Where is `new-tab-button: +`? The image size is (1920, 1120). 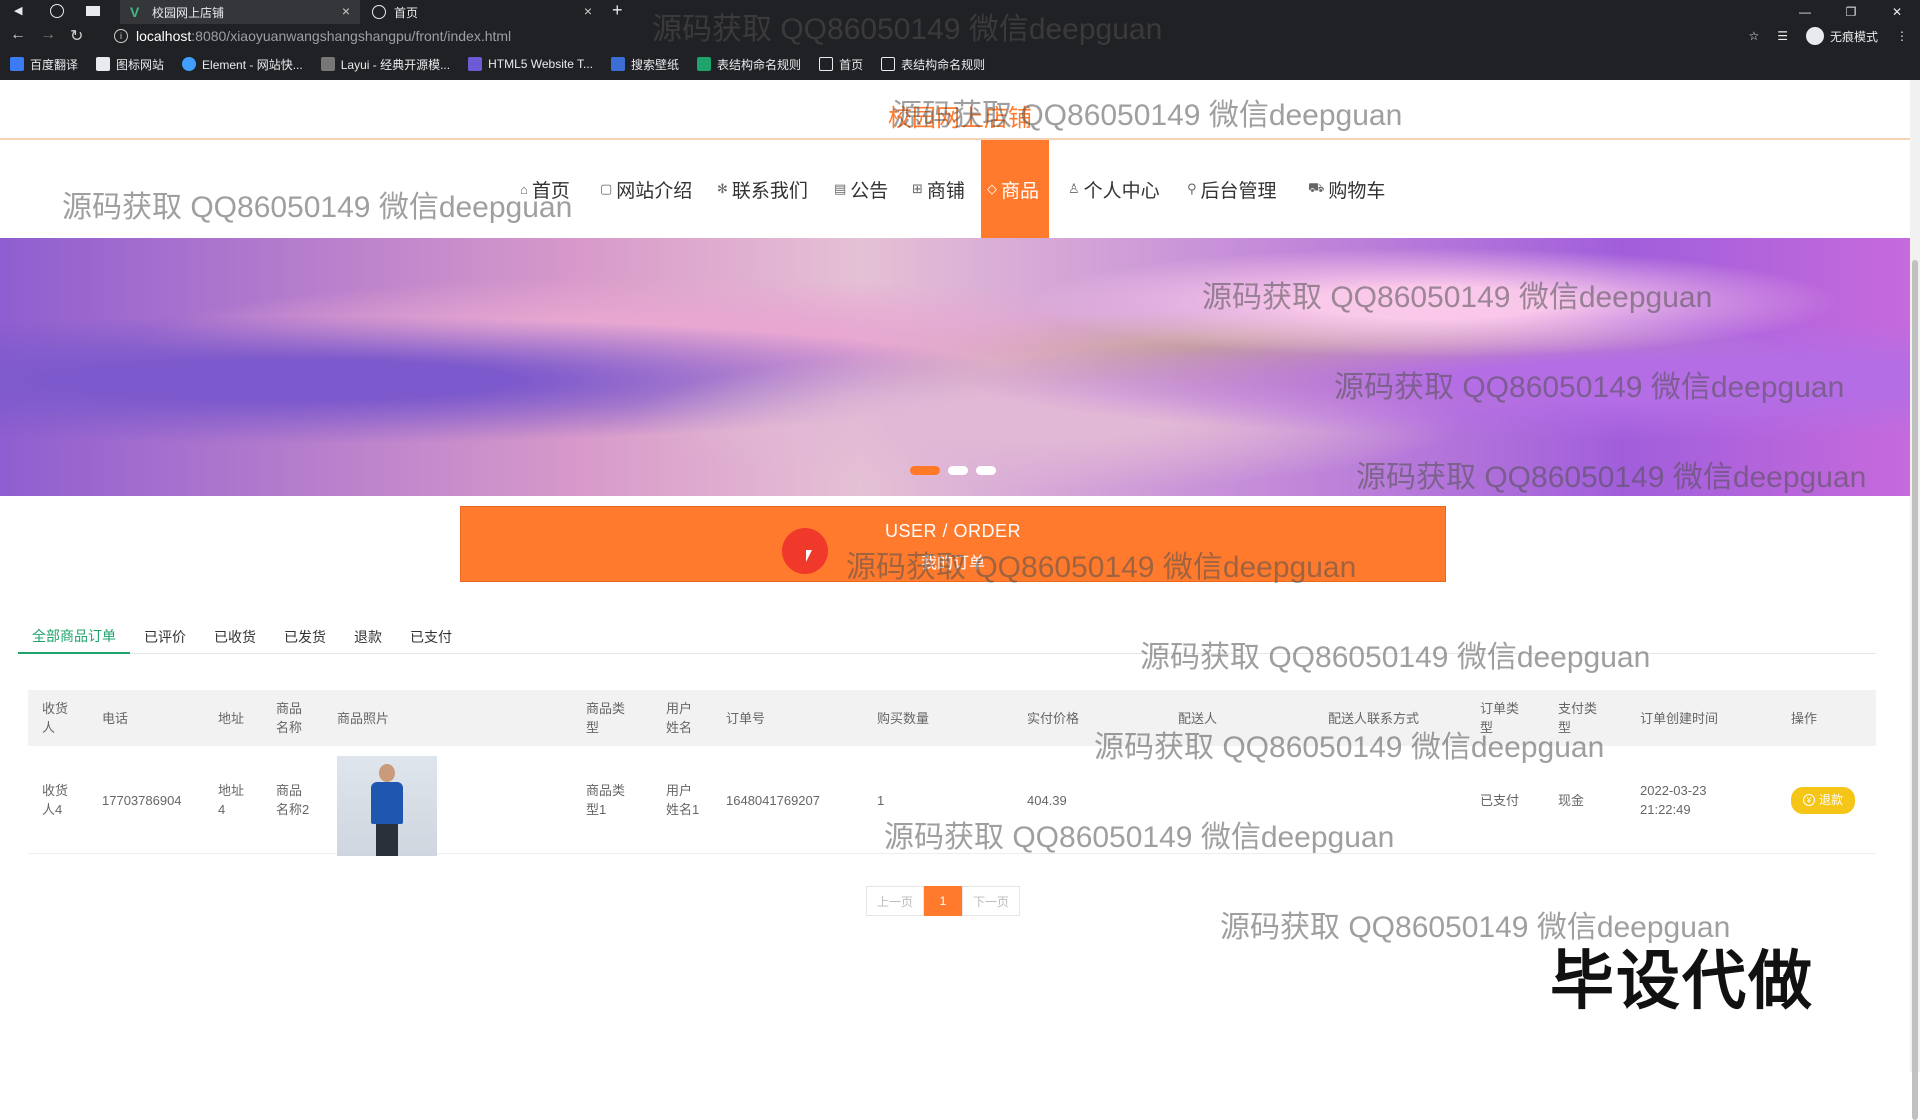 new-tab-button: + is located at coordinates (617, 10).